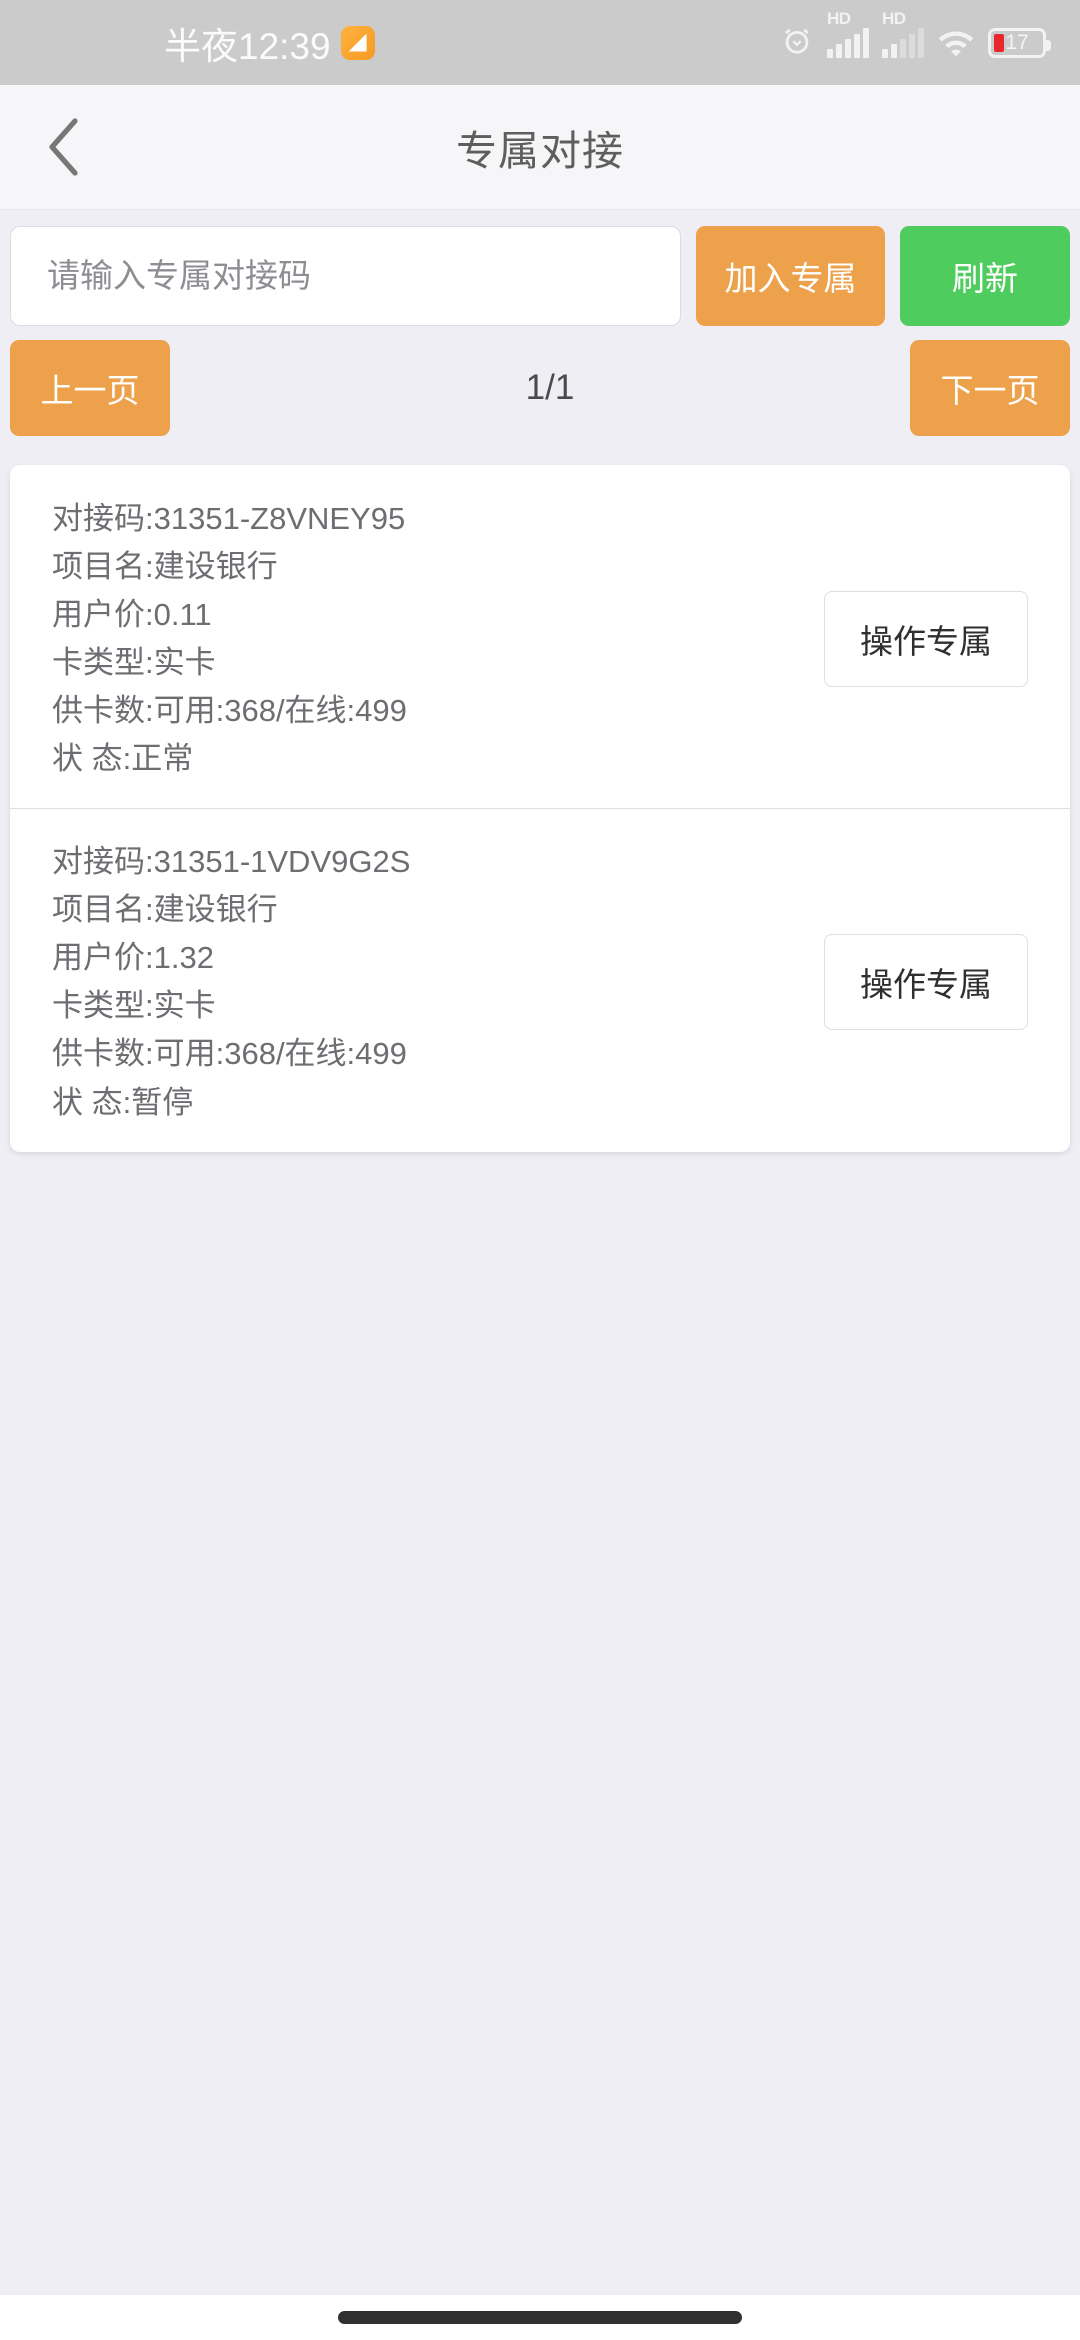 The height and width of the screenshot is (2340, 1080). What do you see at coordinates (231, 862) in the screenshot?
I see `field-code: 对接码:31351-1VDV9G2S` at bounding box center [231, 862].